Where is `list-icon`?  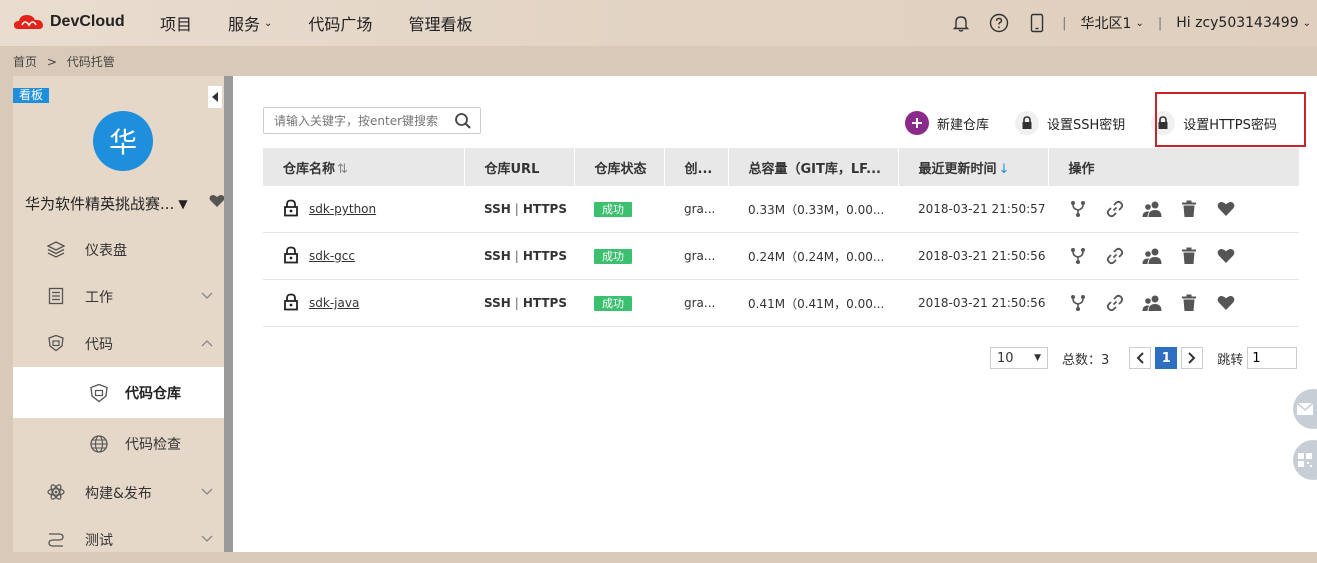
list-icon is located at coordinates (56, 296).